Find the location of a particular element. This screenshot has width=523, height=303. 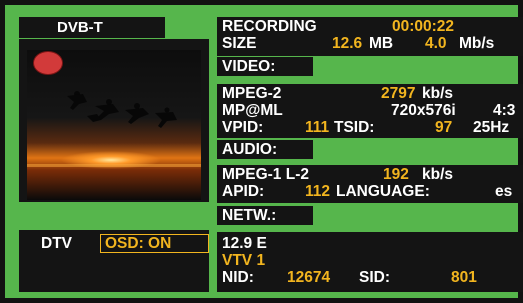

source-tag: DVB-T is located at coordinates (92, 27).